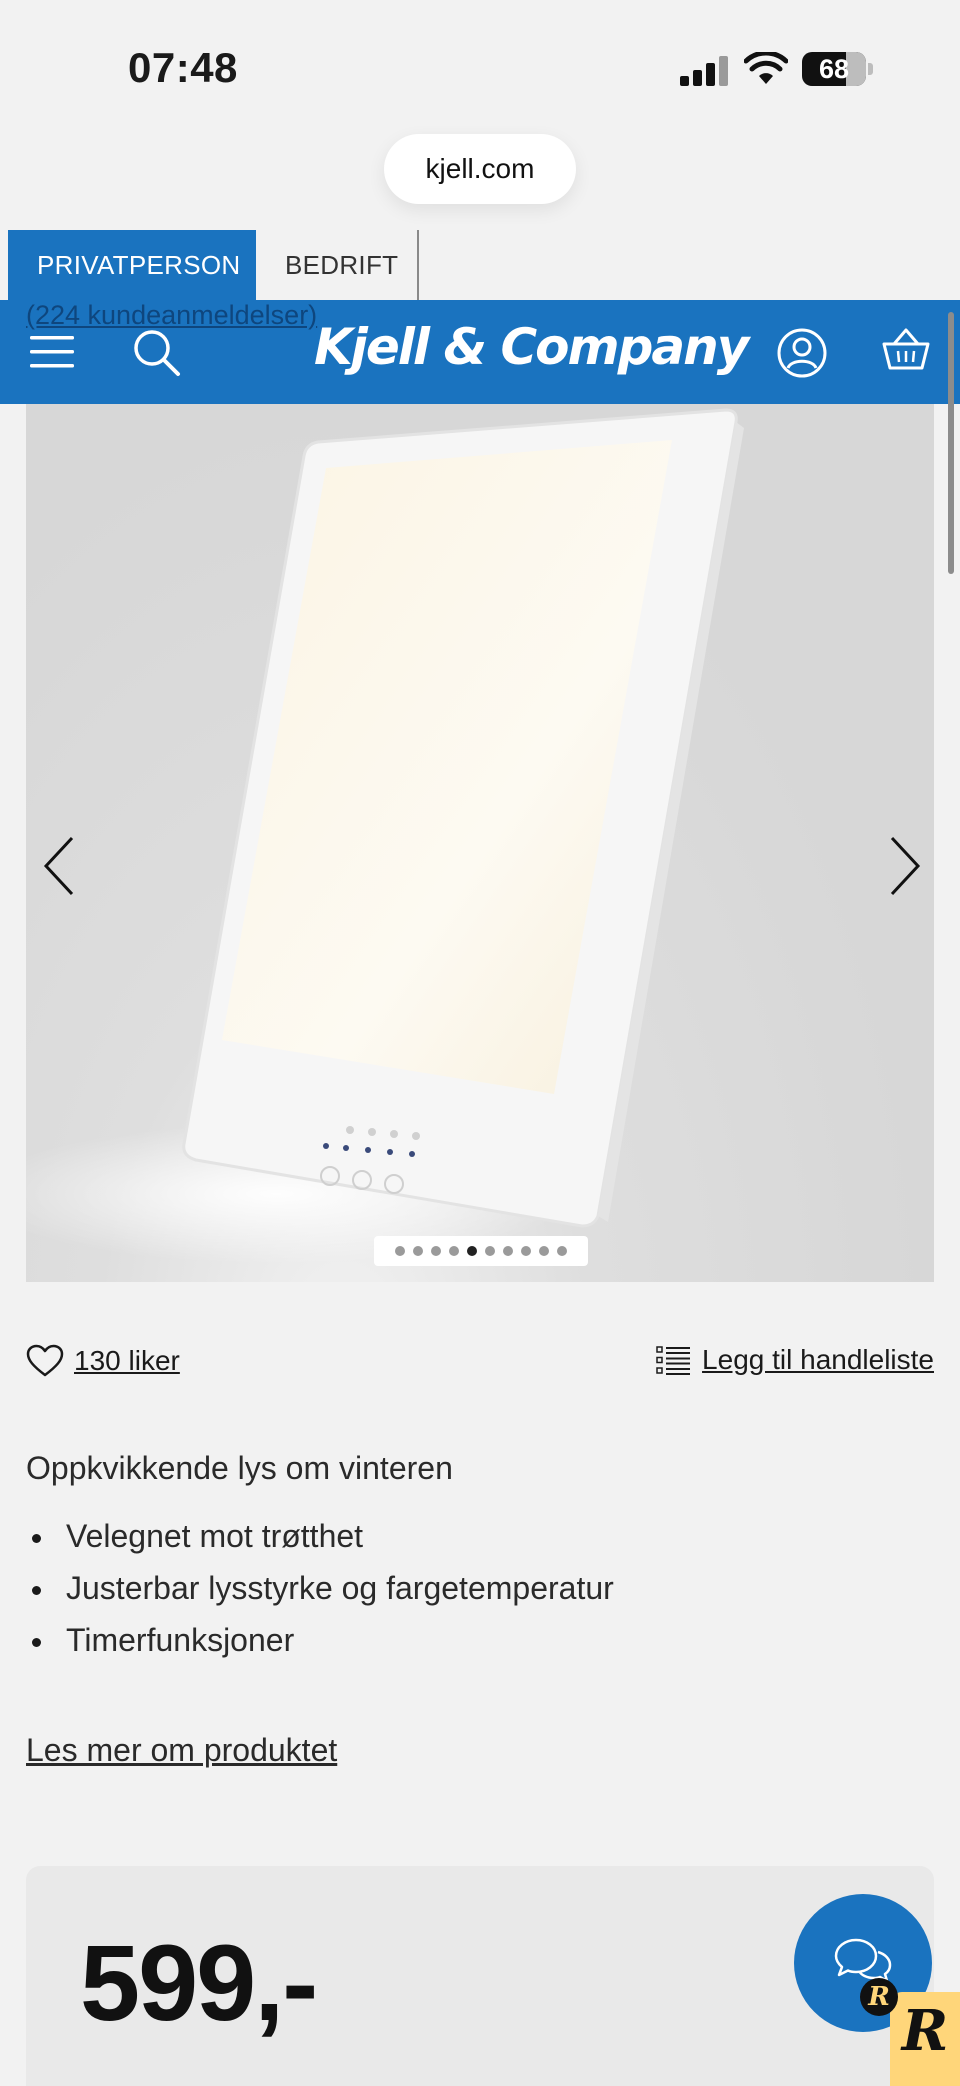  I want to click on basket-icon, so click(906, 349).